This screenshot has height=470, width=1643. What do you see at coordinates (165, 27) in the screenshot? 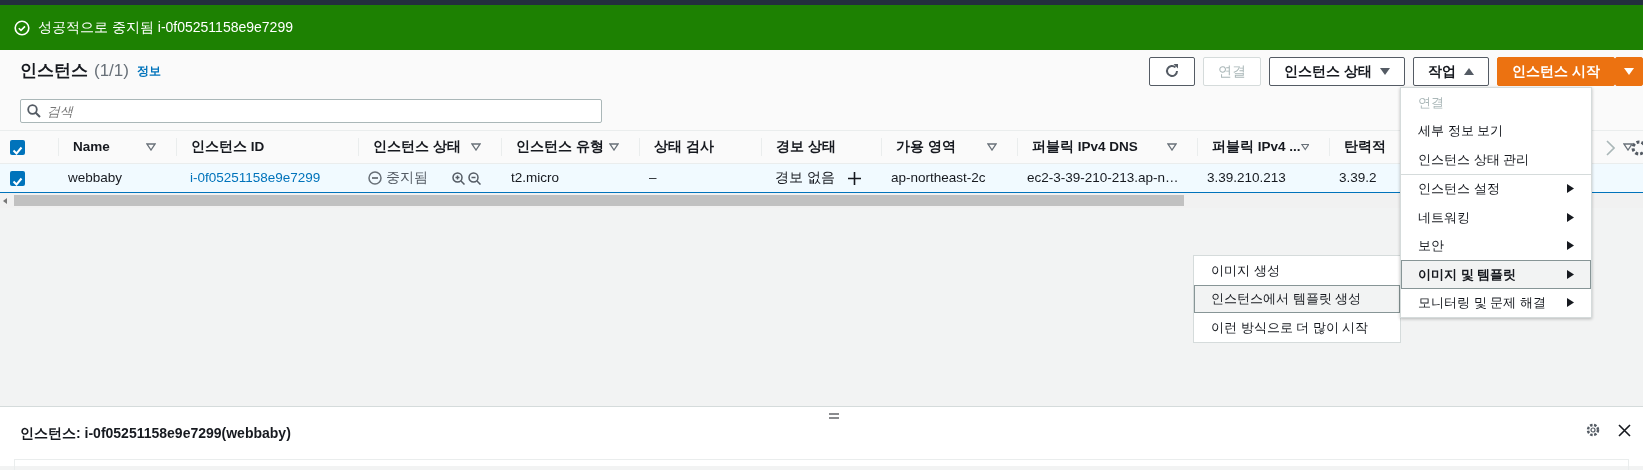
I see `banner-message: 성공적으로 중지됨 i-0f05251158e9e7299` at bounding box center [165, 27].